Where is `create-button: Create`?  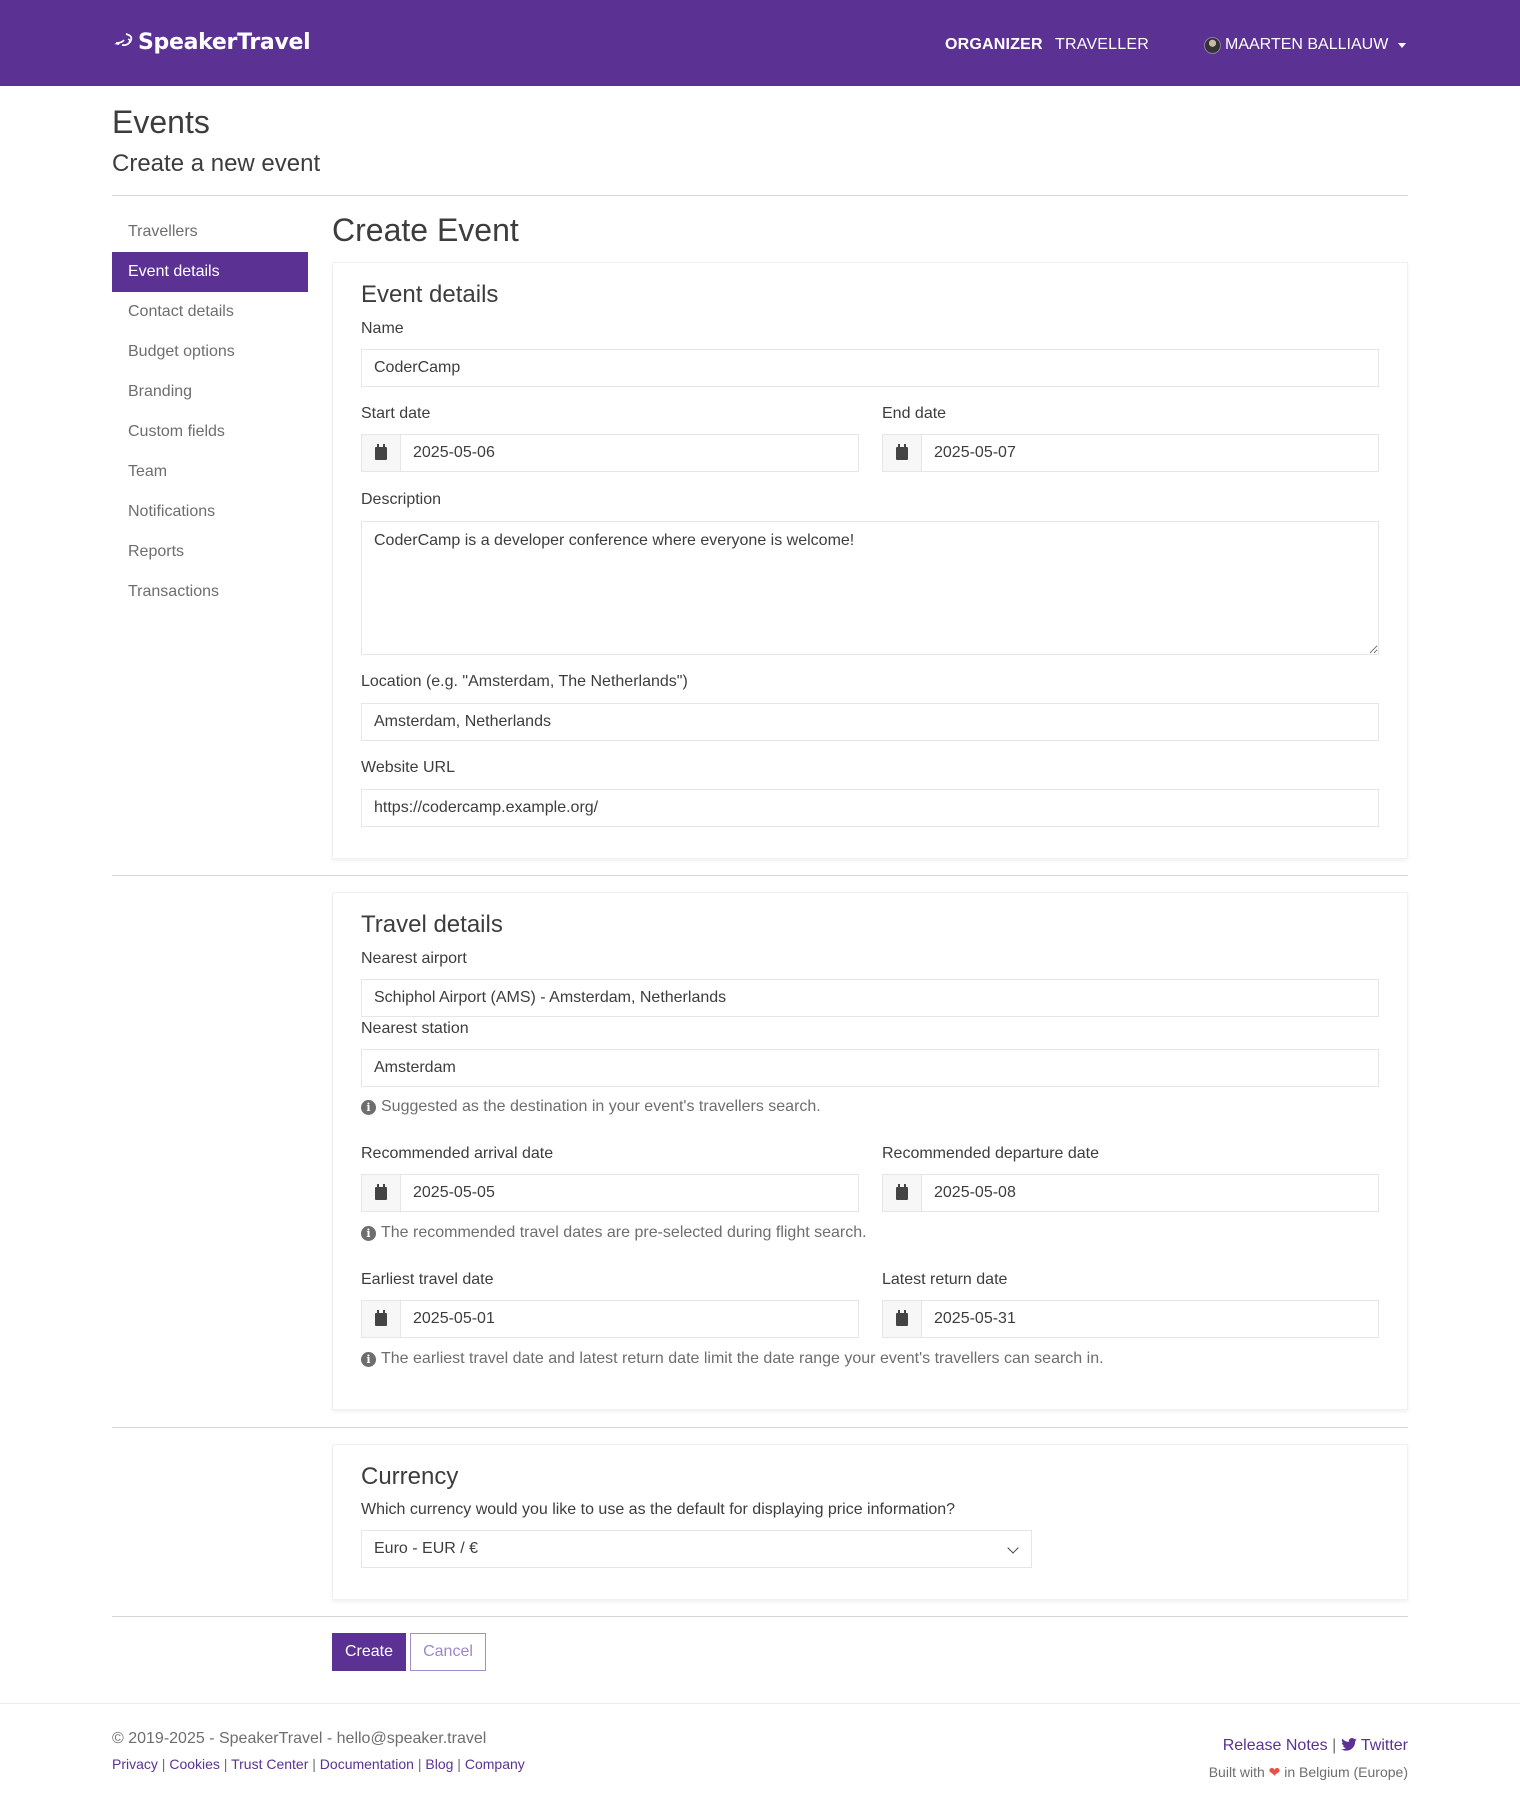 create-button: Create is located at coordinates (369, 1652).